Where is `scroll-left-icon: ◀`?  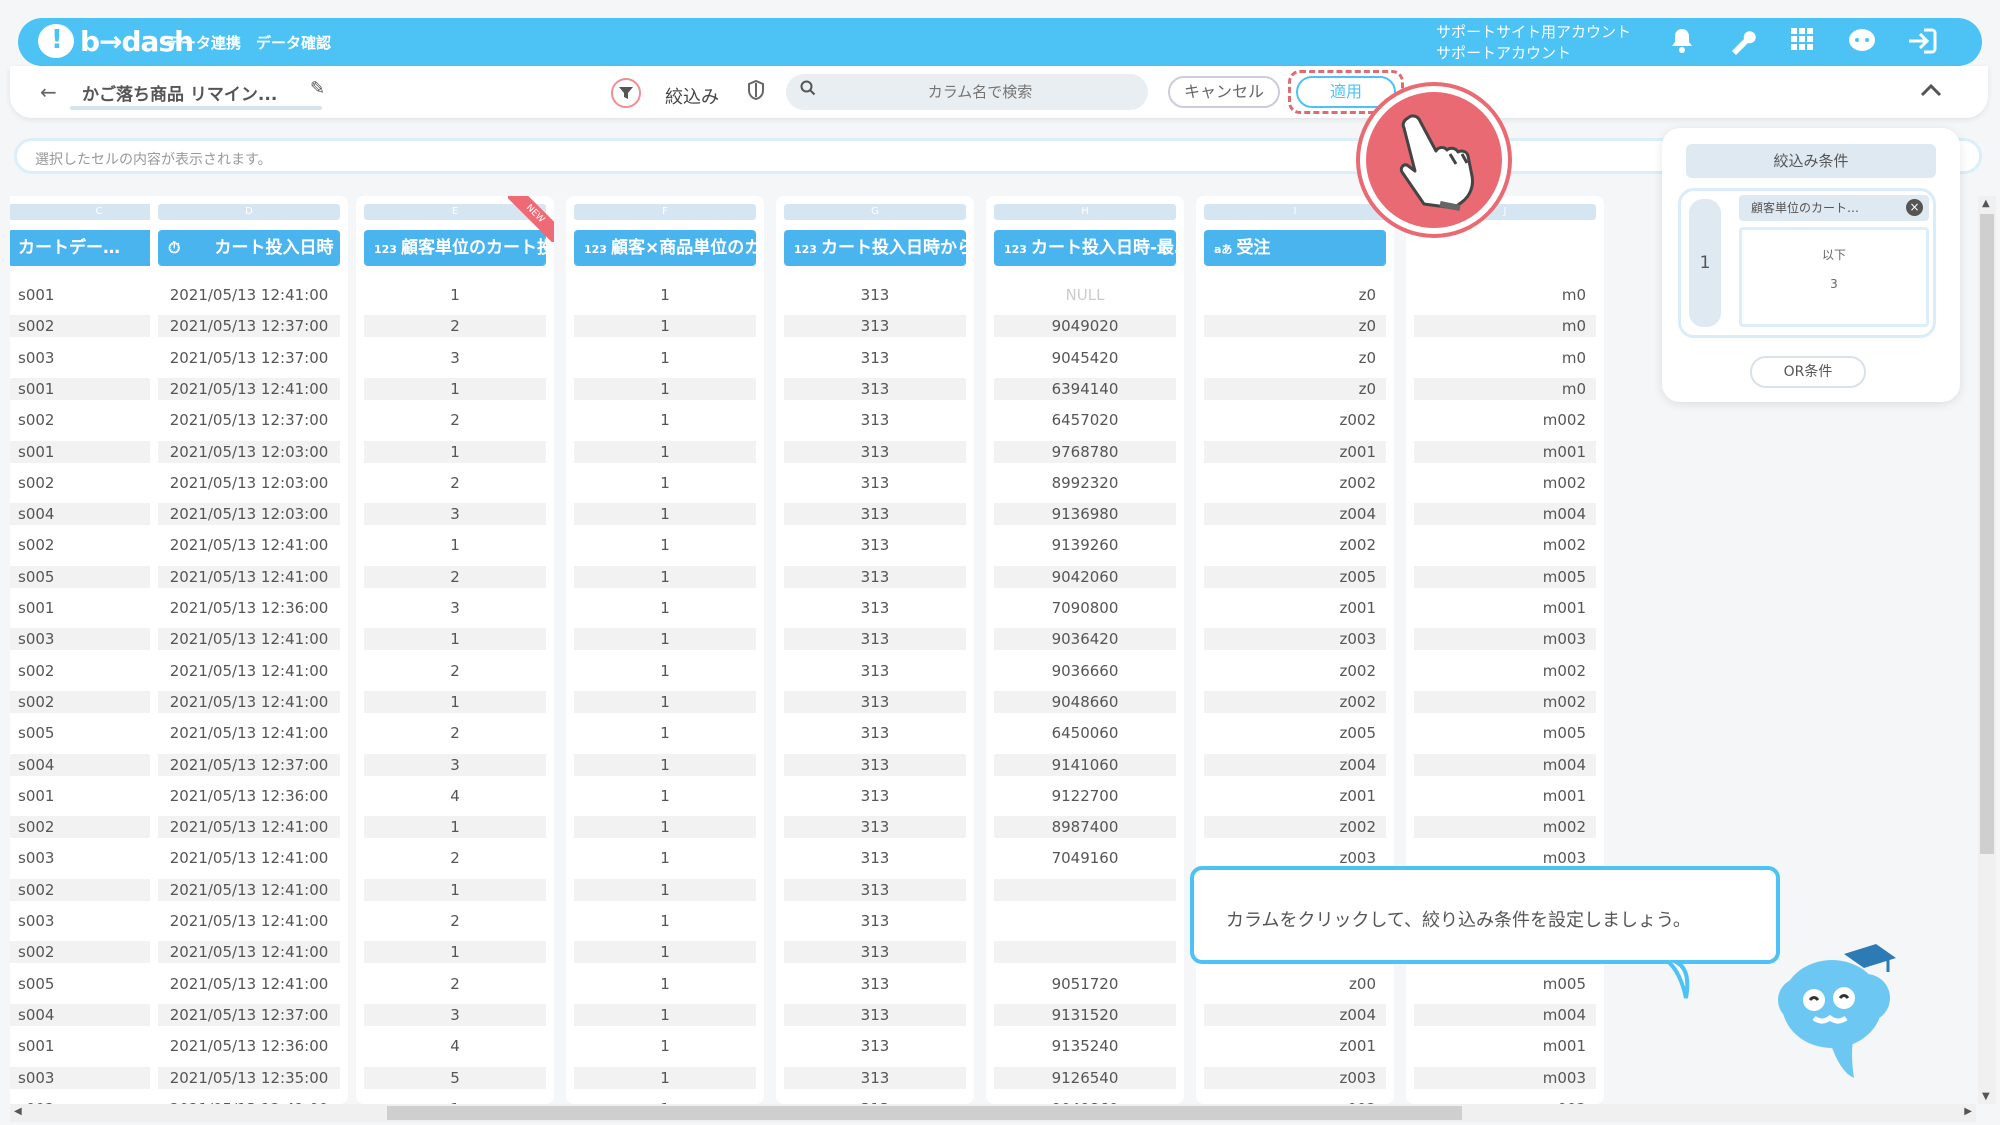 scroll-left-icon: ◀ is located at coordinates (18, 1111).